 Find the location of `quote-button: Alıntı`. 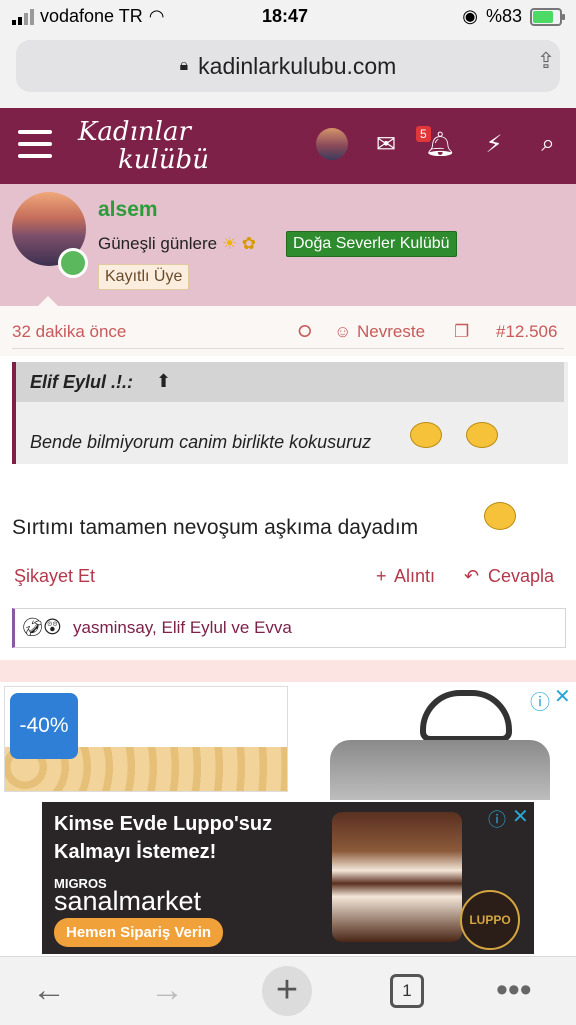

quote-button: Alıntı is located at coordinates (414, 576).